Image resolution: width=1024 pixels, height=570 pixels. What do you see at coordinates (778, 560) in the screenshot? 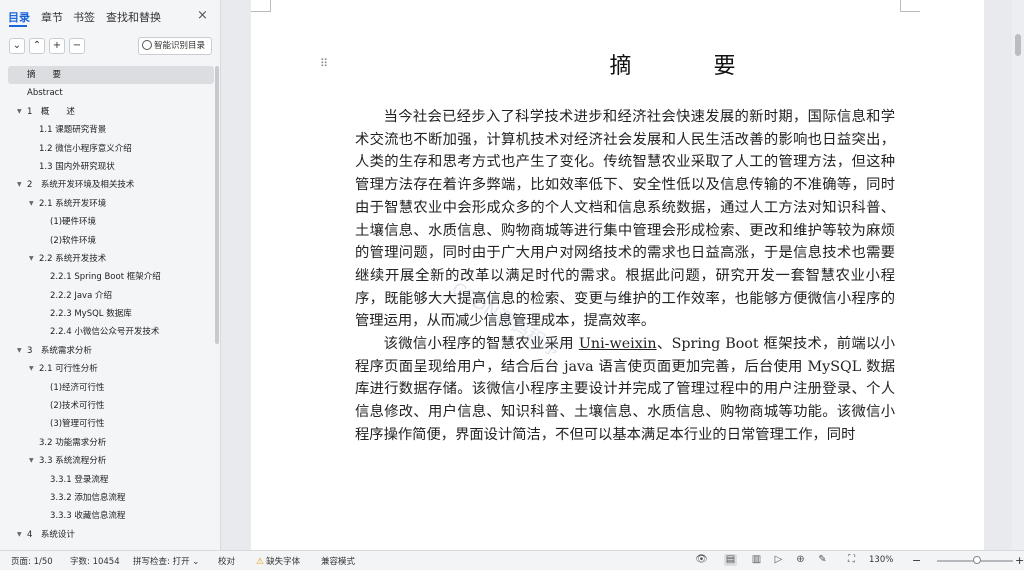
I see `play-icon: ▷` at bounding box center [778, 560].